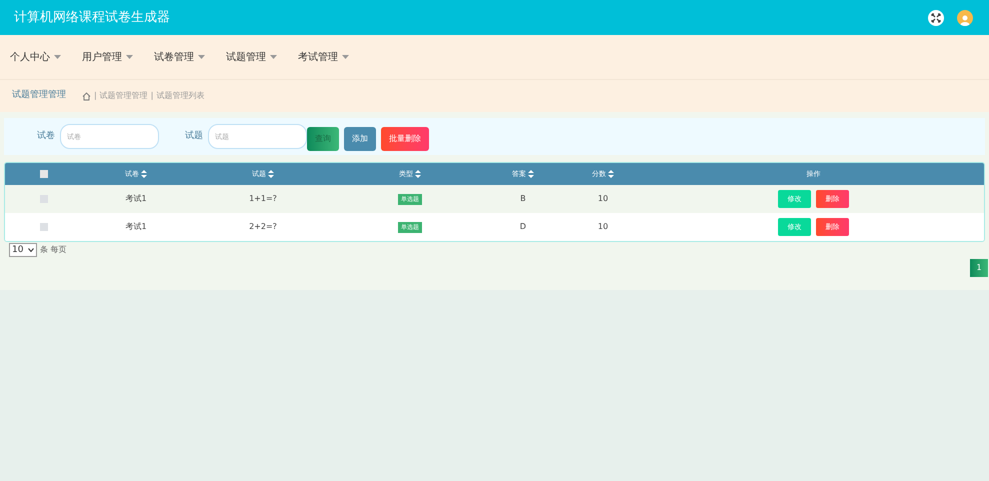 This screenshot has height=481, width=989. Describe the element at coordinates (53, 250) in the screenshot. I see `page-size-label: 条 每页` at that location.